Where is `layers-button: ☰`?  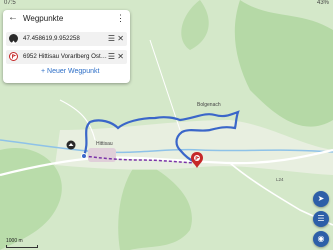
layers-button: ☰ is located at coordinates (321, 219).